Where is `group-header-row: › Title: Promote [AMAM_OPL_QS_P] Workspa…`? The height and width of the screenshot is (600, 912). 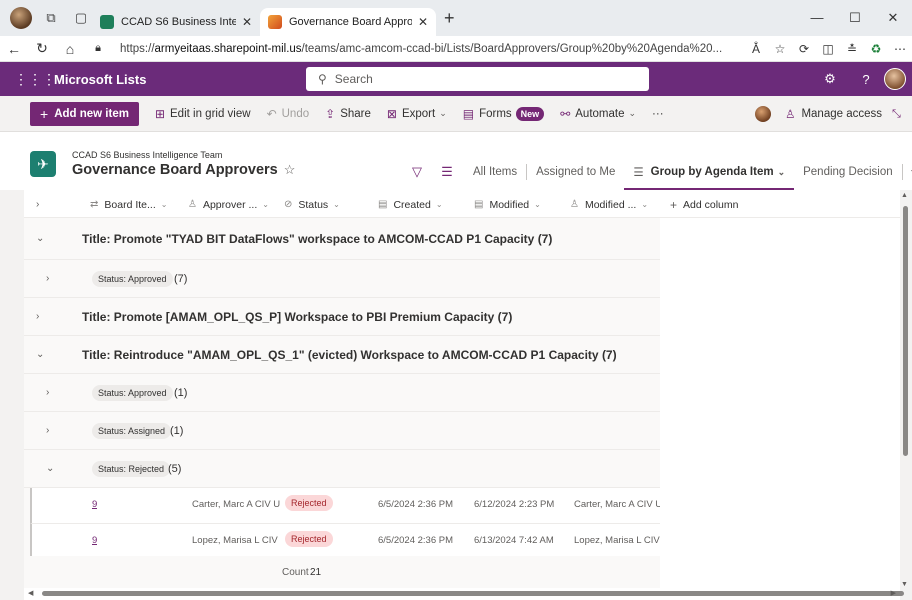
group-header-row: › Title: Promote [AMAM_OPL_QS_P] Workspa… is located at coordinates (342, 317).